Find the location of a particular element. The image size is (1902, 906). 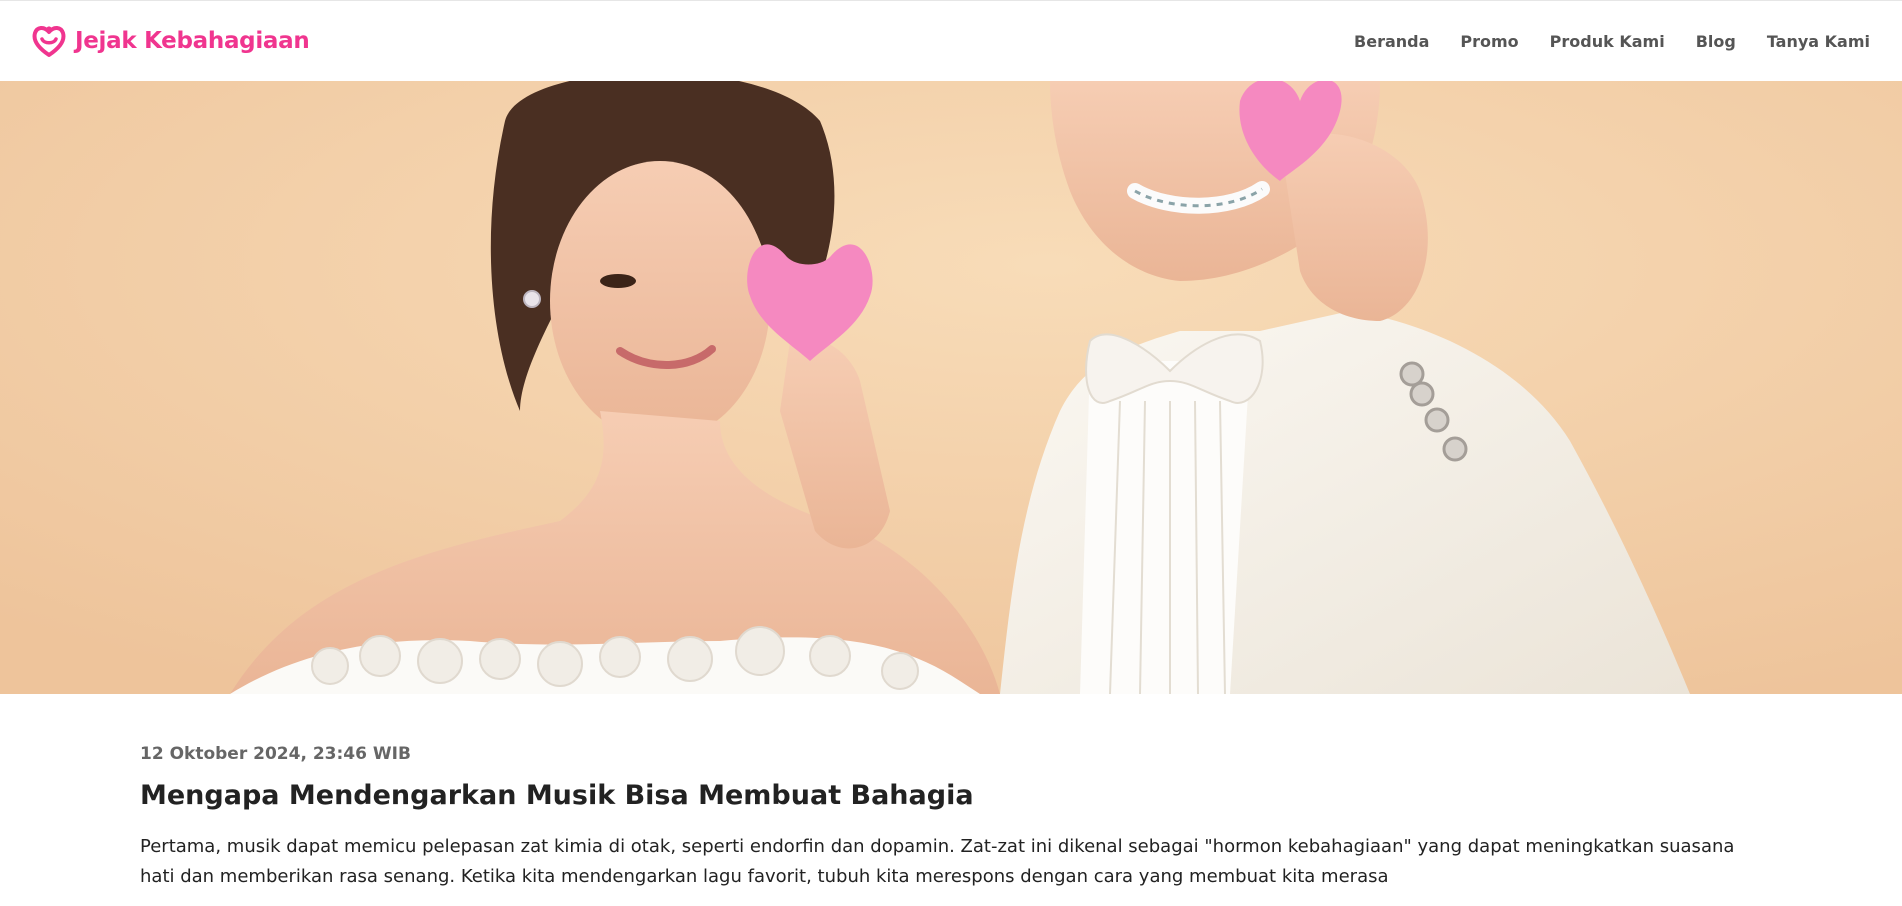

nav-item-beranda: Beranda is located at coordinates (1391, 41).